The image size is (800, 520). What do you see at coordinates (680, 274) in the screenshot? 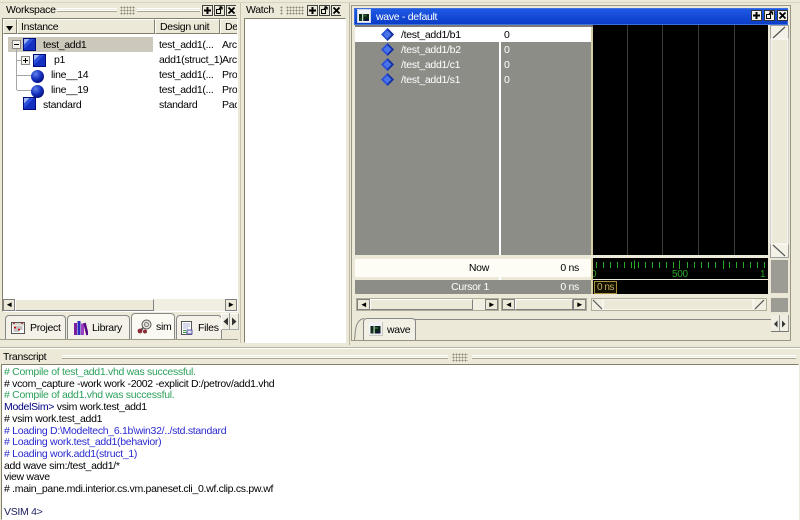
I see `svg-text: 500` at bounding box center [680, 274].